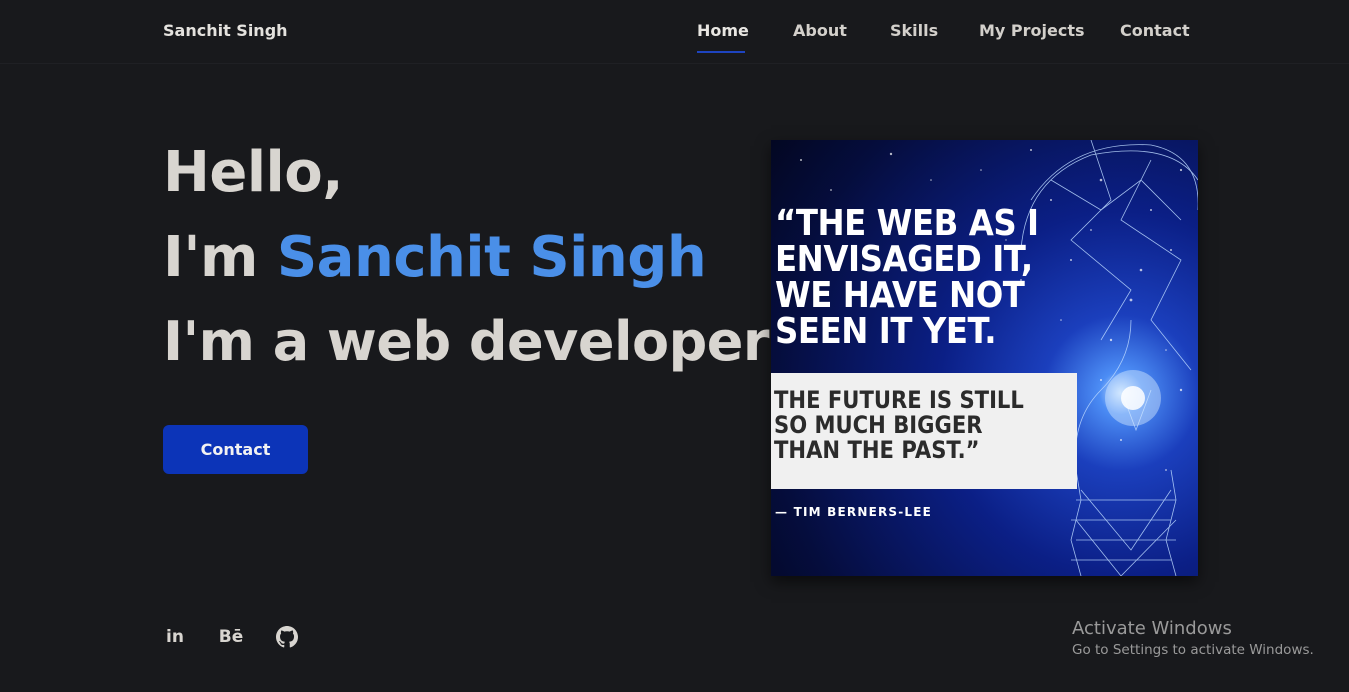  What do you see at coordinates (1032, 30) in the screenshot?
I see `nav-link-my-projects: My Projects` at bounding box center [1032, 30].